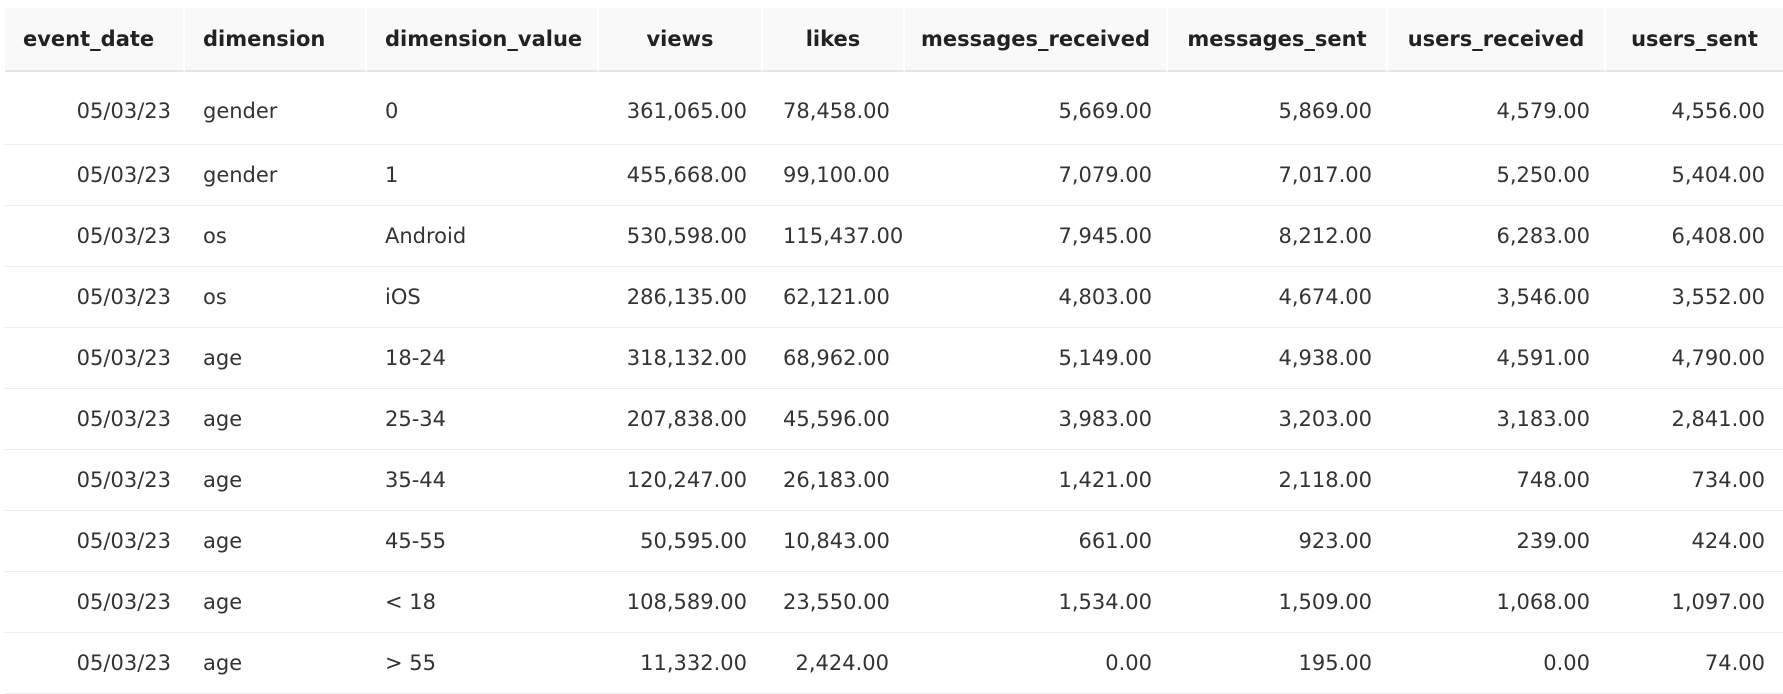 The height and width of the screenshot is (694, 1783). Describe the element at coordinates (1036, 358) in the screenshot. I see `cell-messages-received: 5,149.00` at that location.